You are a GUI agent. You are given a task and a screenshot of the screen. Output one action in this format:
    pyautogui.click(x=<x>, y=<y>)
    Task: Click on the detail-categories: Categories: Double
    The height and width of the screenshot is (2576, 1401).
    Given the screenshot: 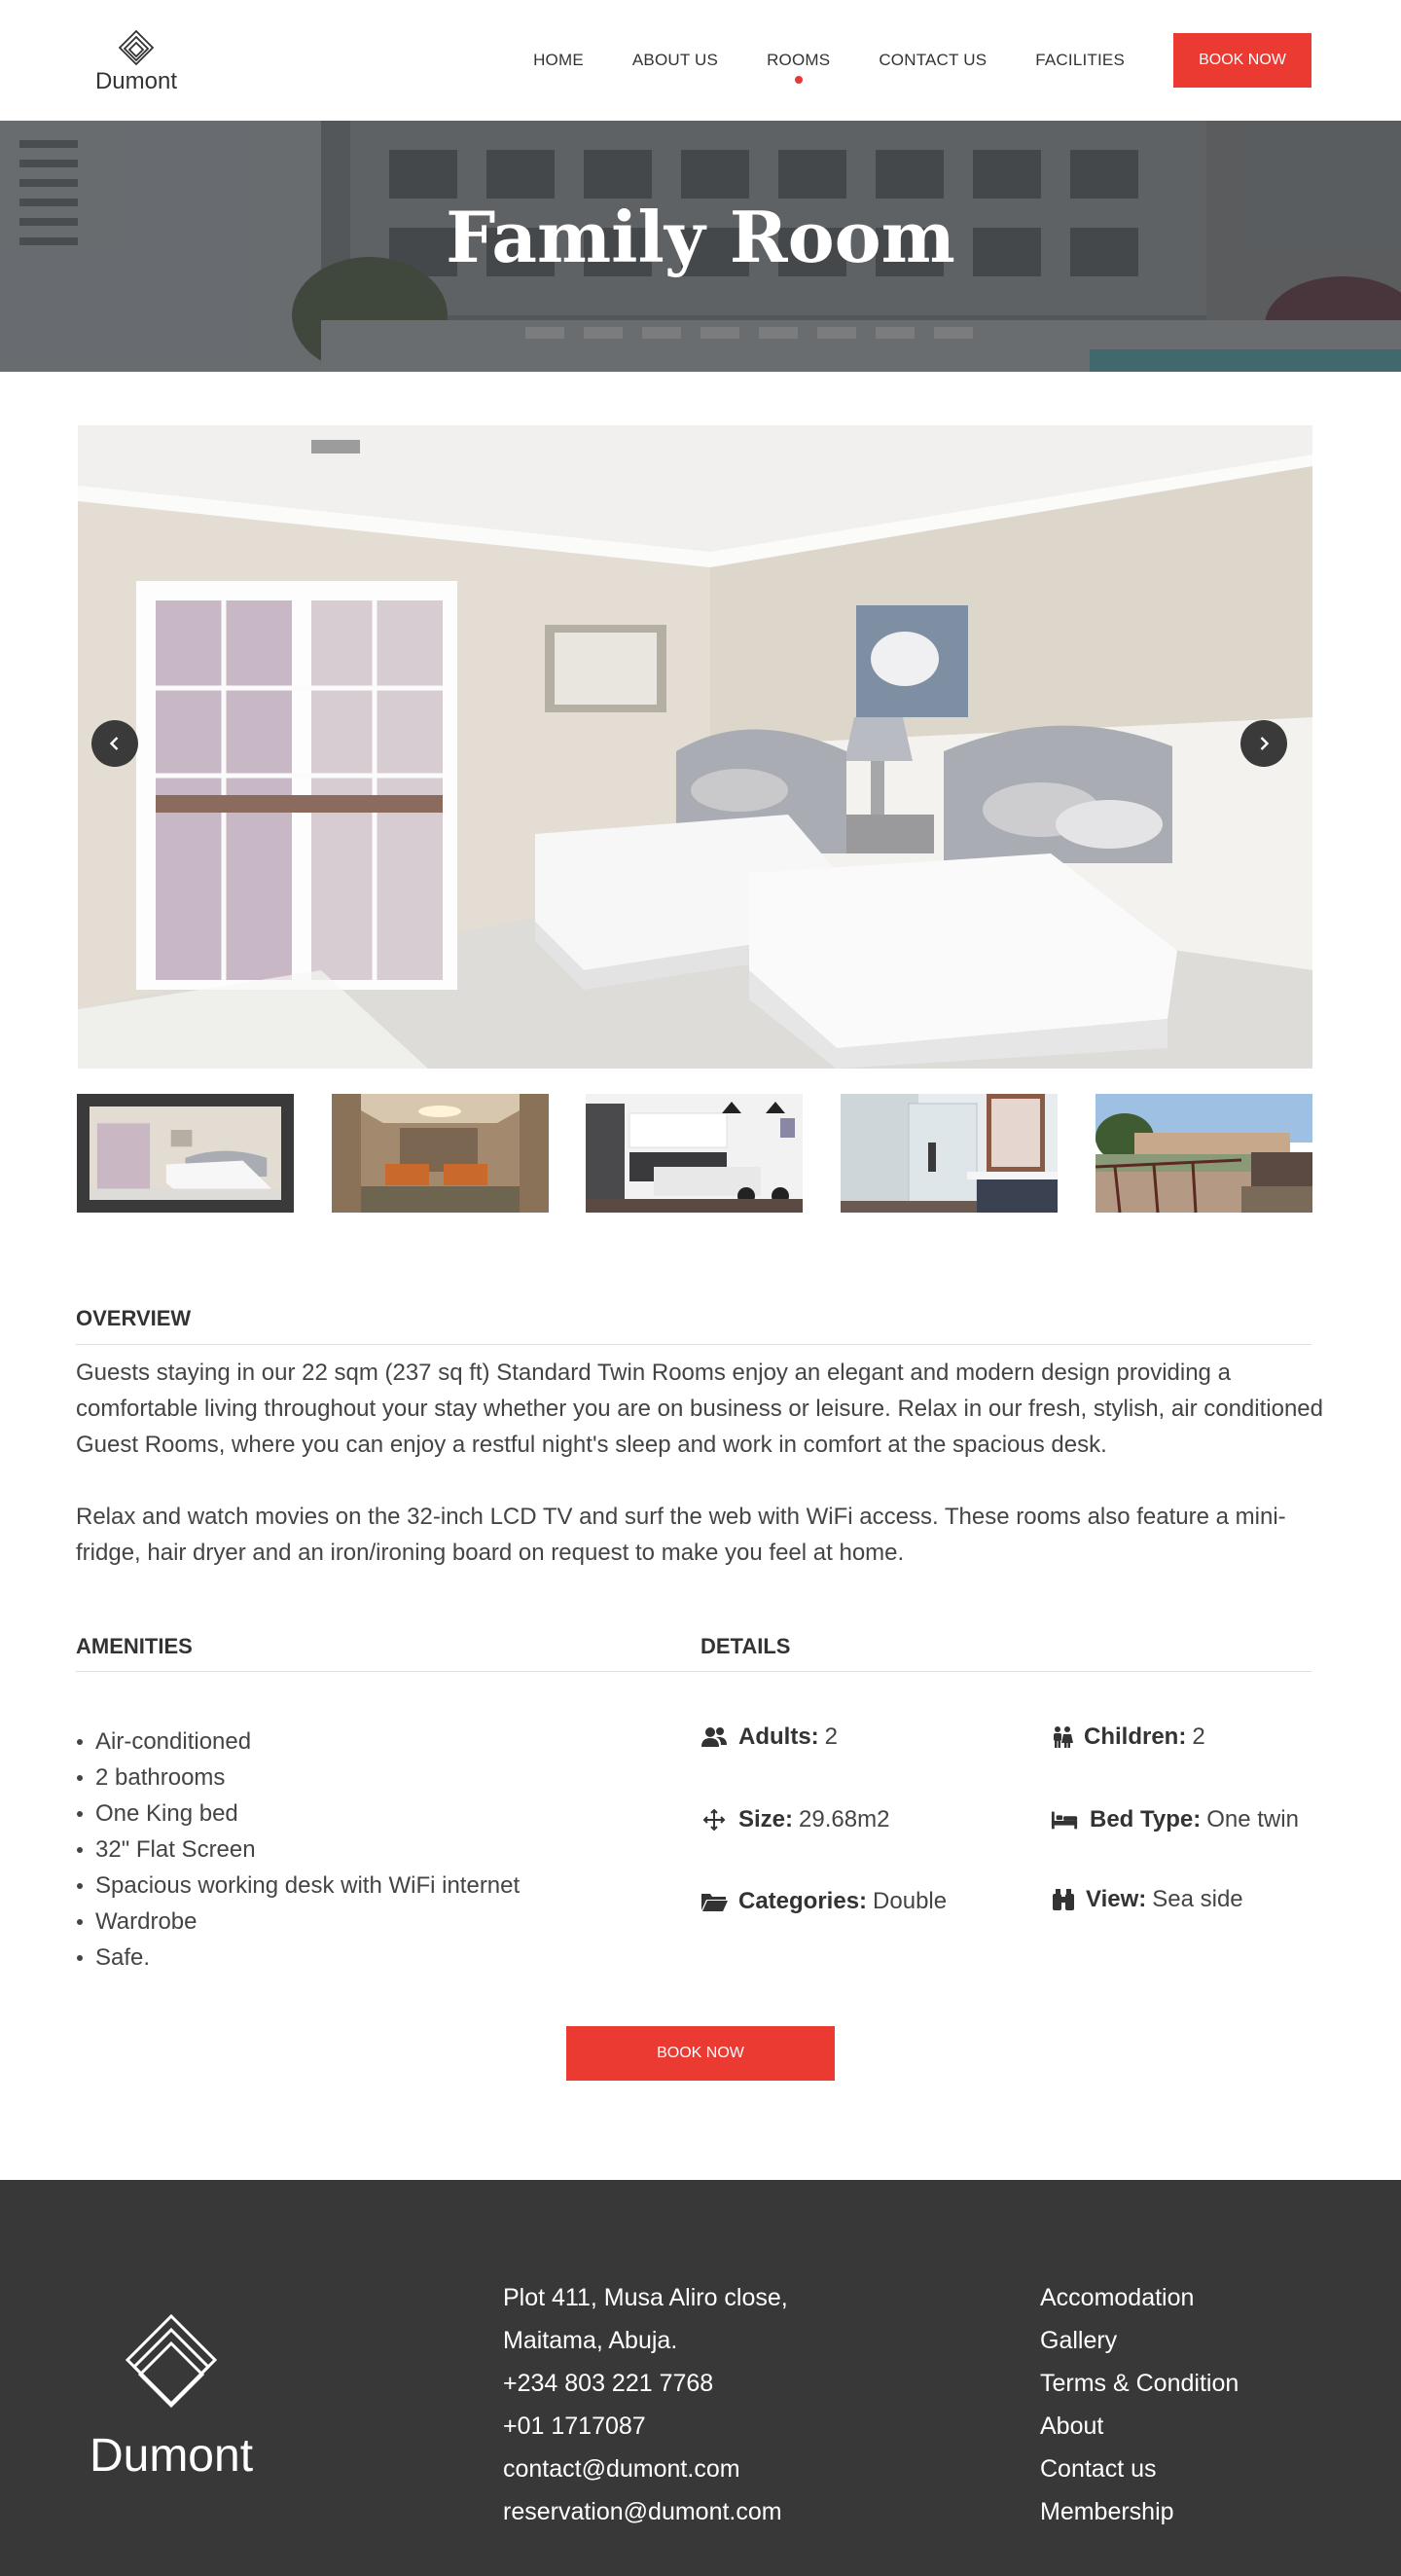 What is the action you would take?
    pyautogui.click(x=823, y=1901)
    